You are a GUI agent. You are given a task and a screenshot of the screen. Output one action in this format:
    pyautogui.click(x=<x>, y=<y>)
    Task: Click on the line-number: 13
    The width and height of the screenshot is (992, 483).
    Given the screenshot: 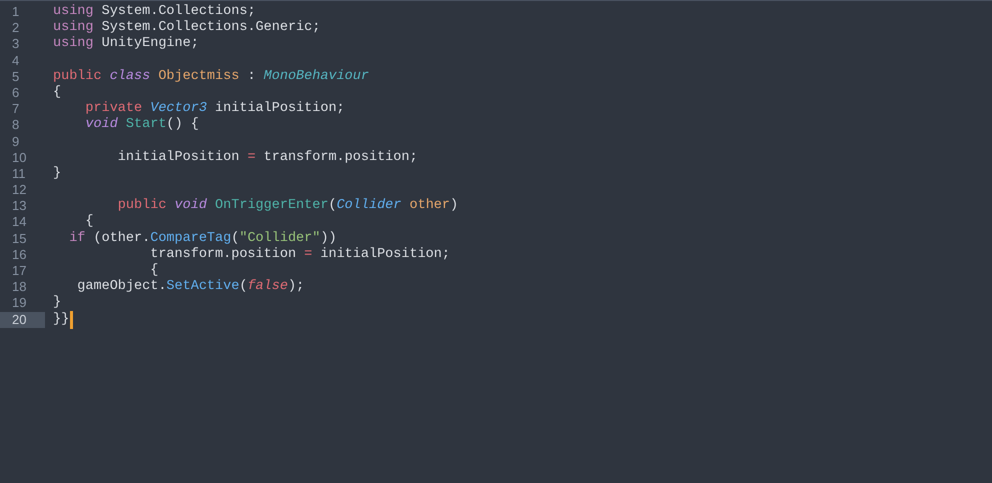 What is the action you would take?
    pyautogui.click(x=19, y=206)
    